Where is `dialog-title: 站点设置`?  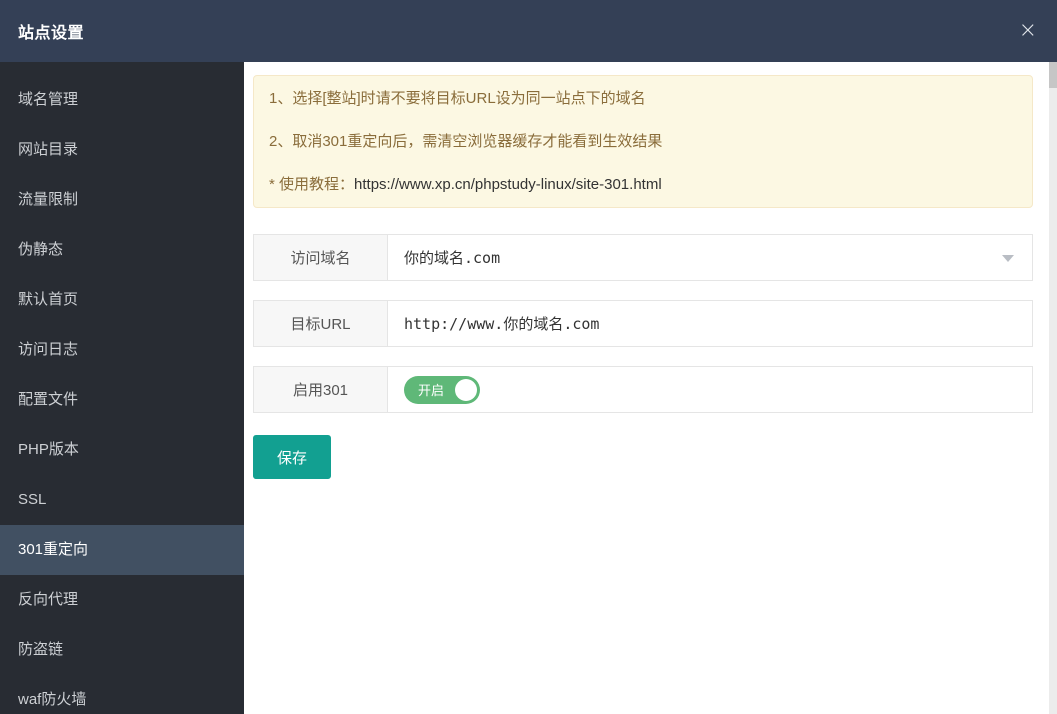
dialog-title: 站点设置 is located at coordinates (51, 33).